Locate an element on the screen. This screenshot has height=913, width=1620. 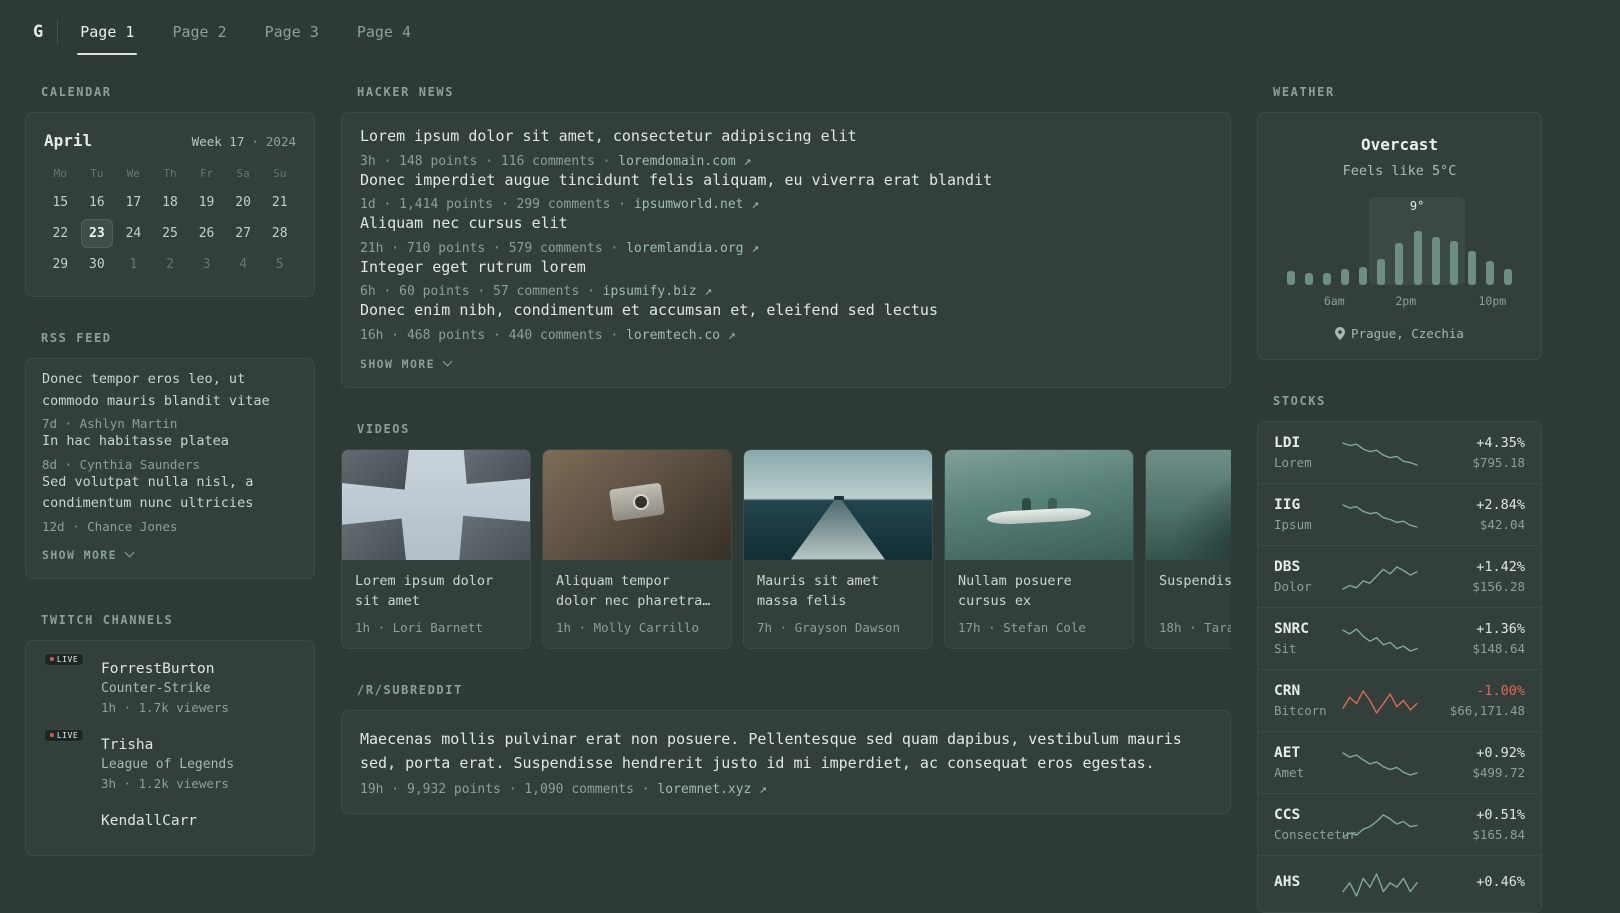
stock-name: Bitcorn is located at coordinates (1300, 710).